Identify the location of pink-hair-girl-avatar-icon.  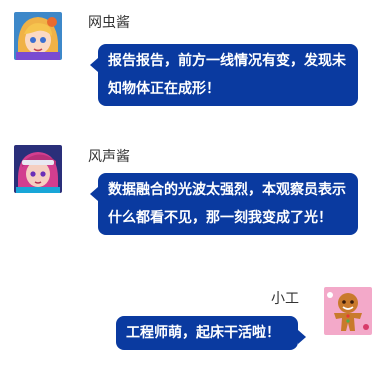
(38, 169).